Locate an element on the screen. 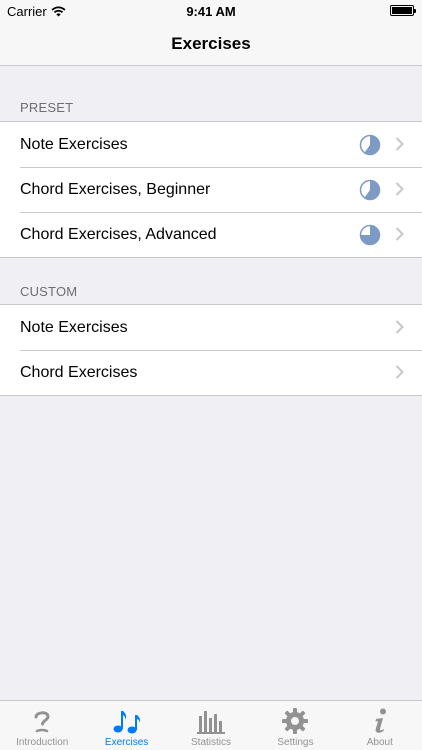 This screenshot has width=422, height=750. list-item-preset-note-exercises: Note Exercises is located at coordinates (211, 144).